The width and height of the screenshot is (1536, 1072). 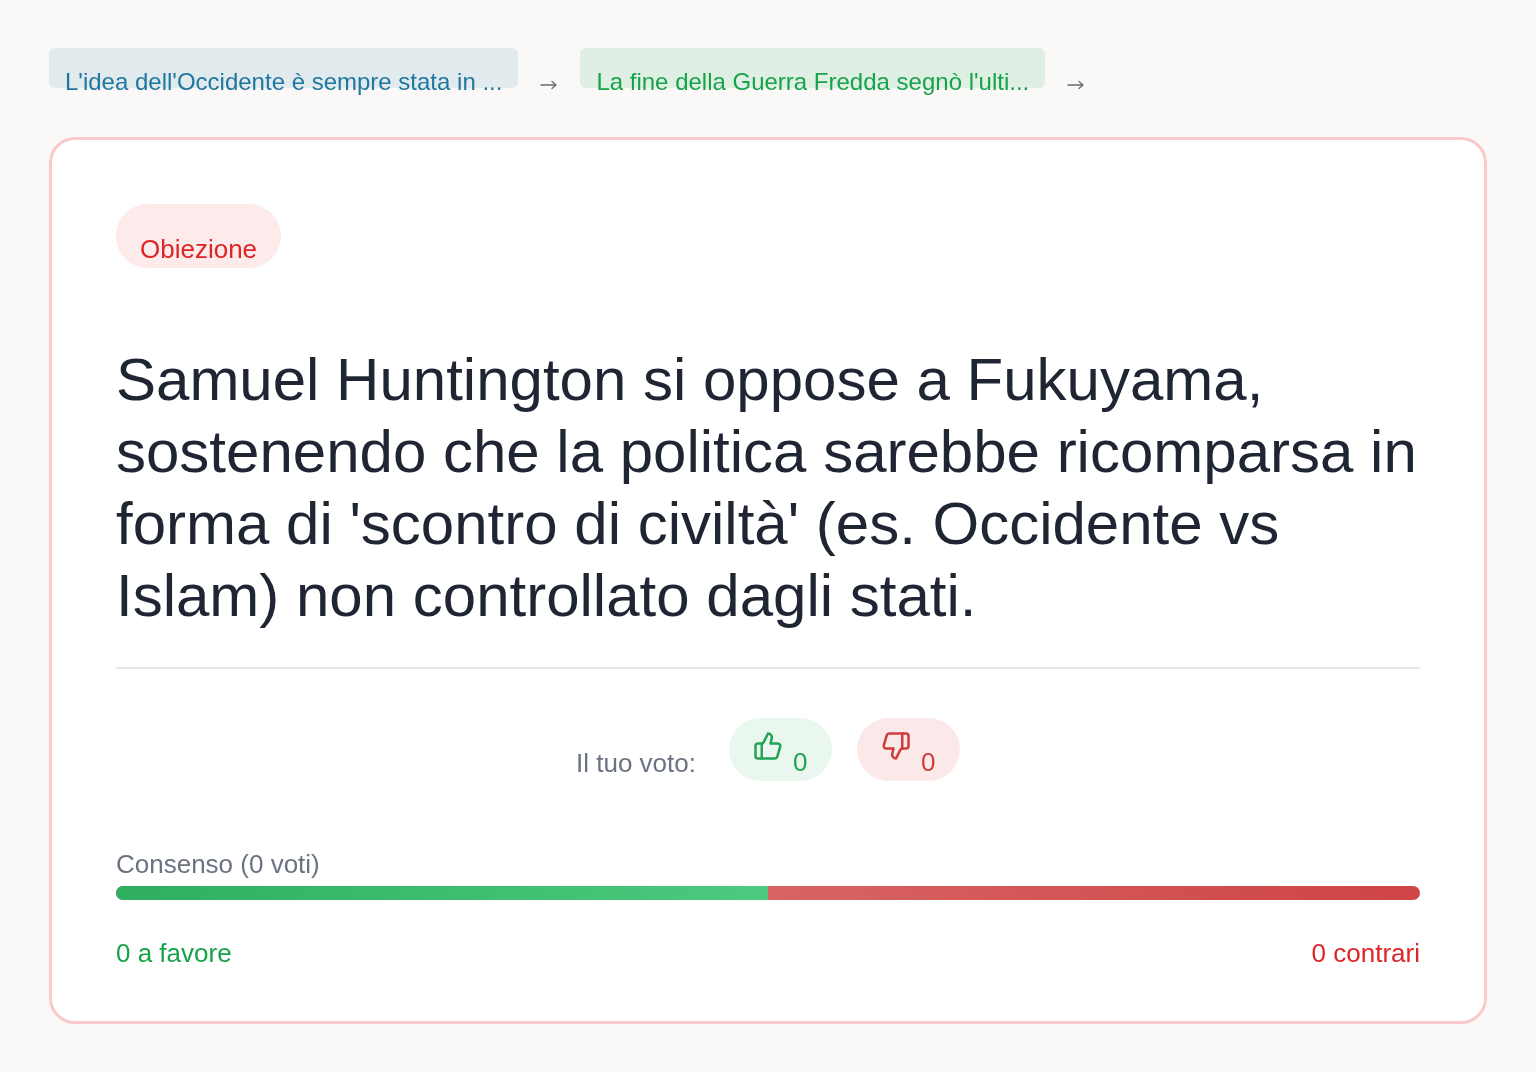 I want to click on type-badge: Obiezione, so click(x=199, y=236).